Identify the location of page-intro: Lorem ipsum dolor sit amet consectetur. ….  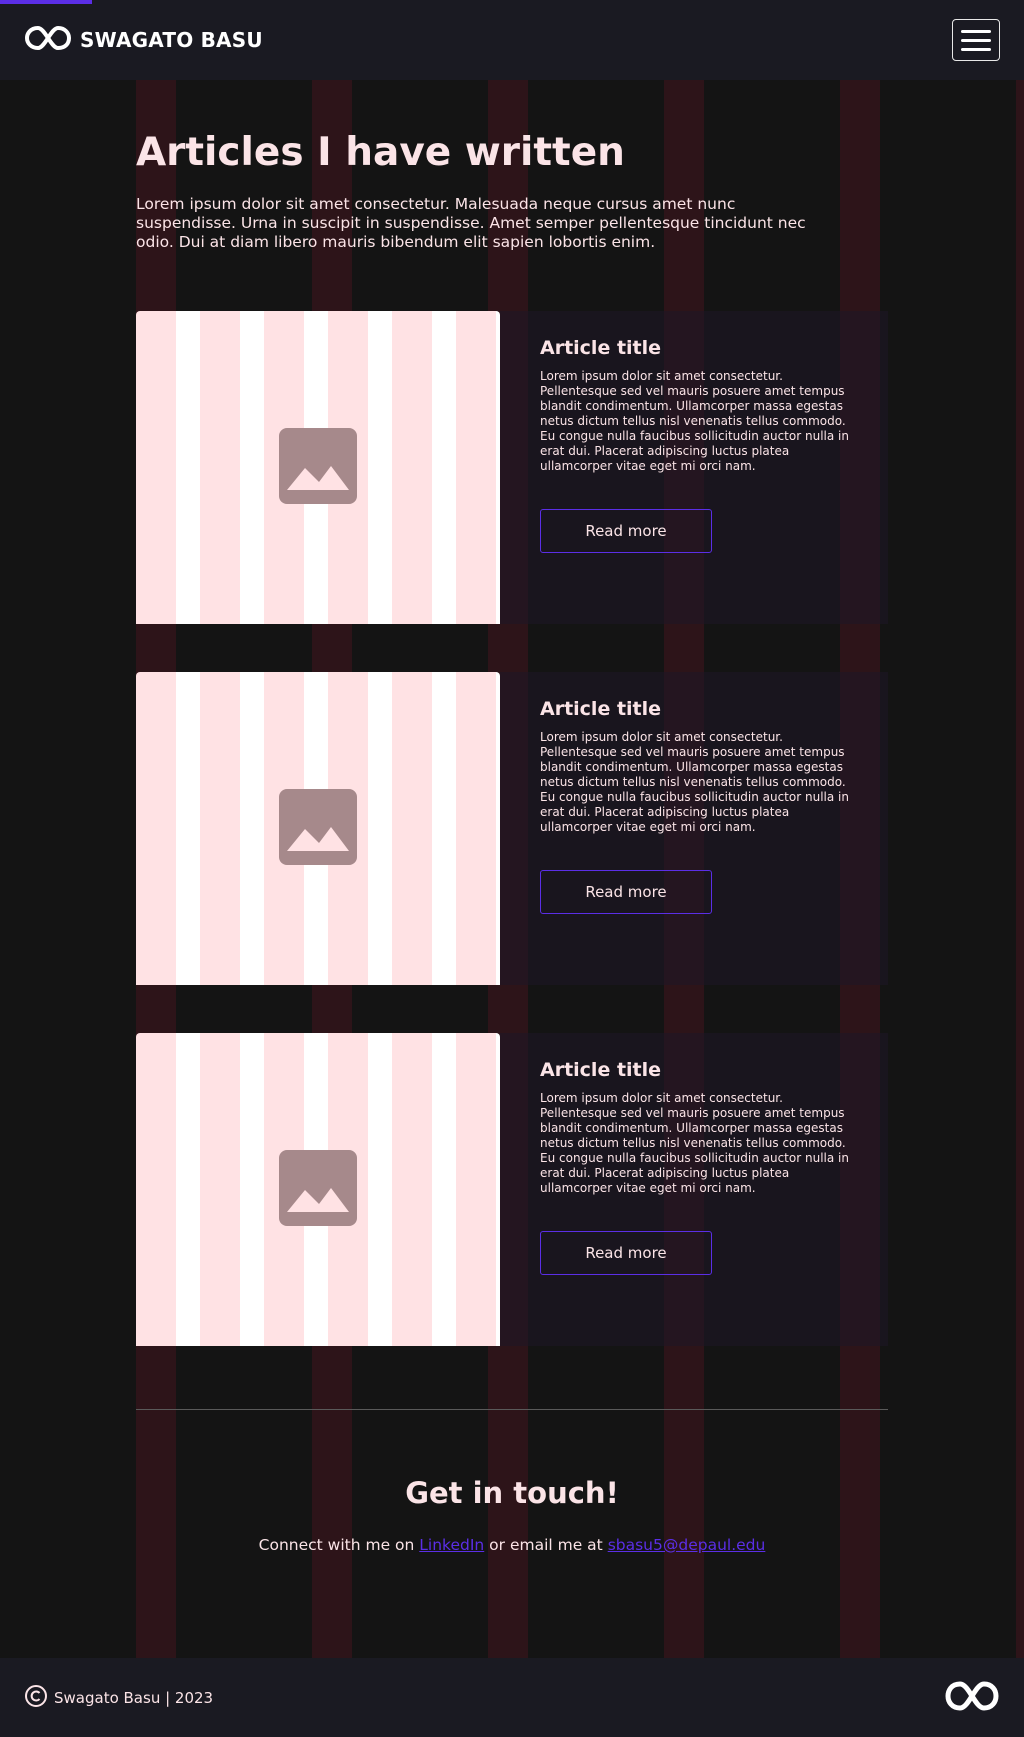
(471, 223).